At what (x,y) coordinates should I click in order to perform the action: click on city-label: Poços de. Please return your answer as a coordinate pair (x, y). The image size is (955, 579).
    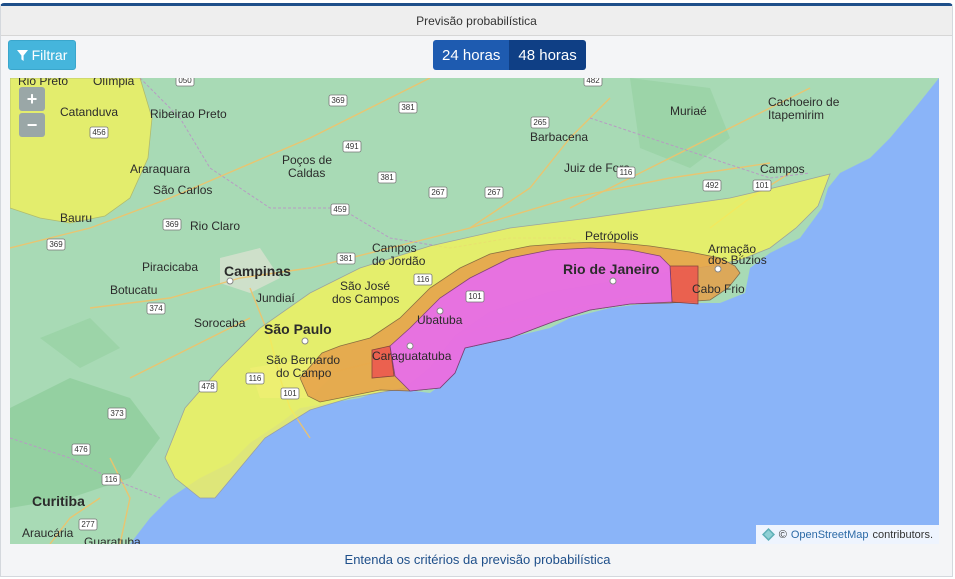
    Looking at the image, I should click on (307, 160).